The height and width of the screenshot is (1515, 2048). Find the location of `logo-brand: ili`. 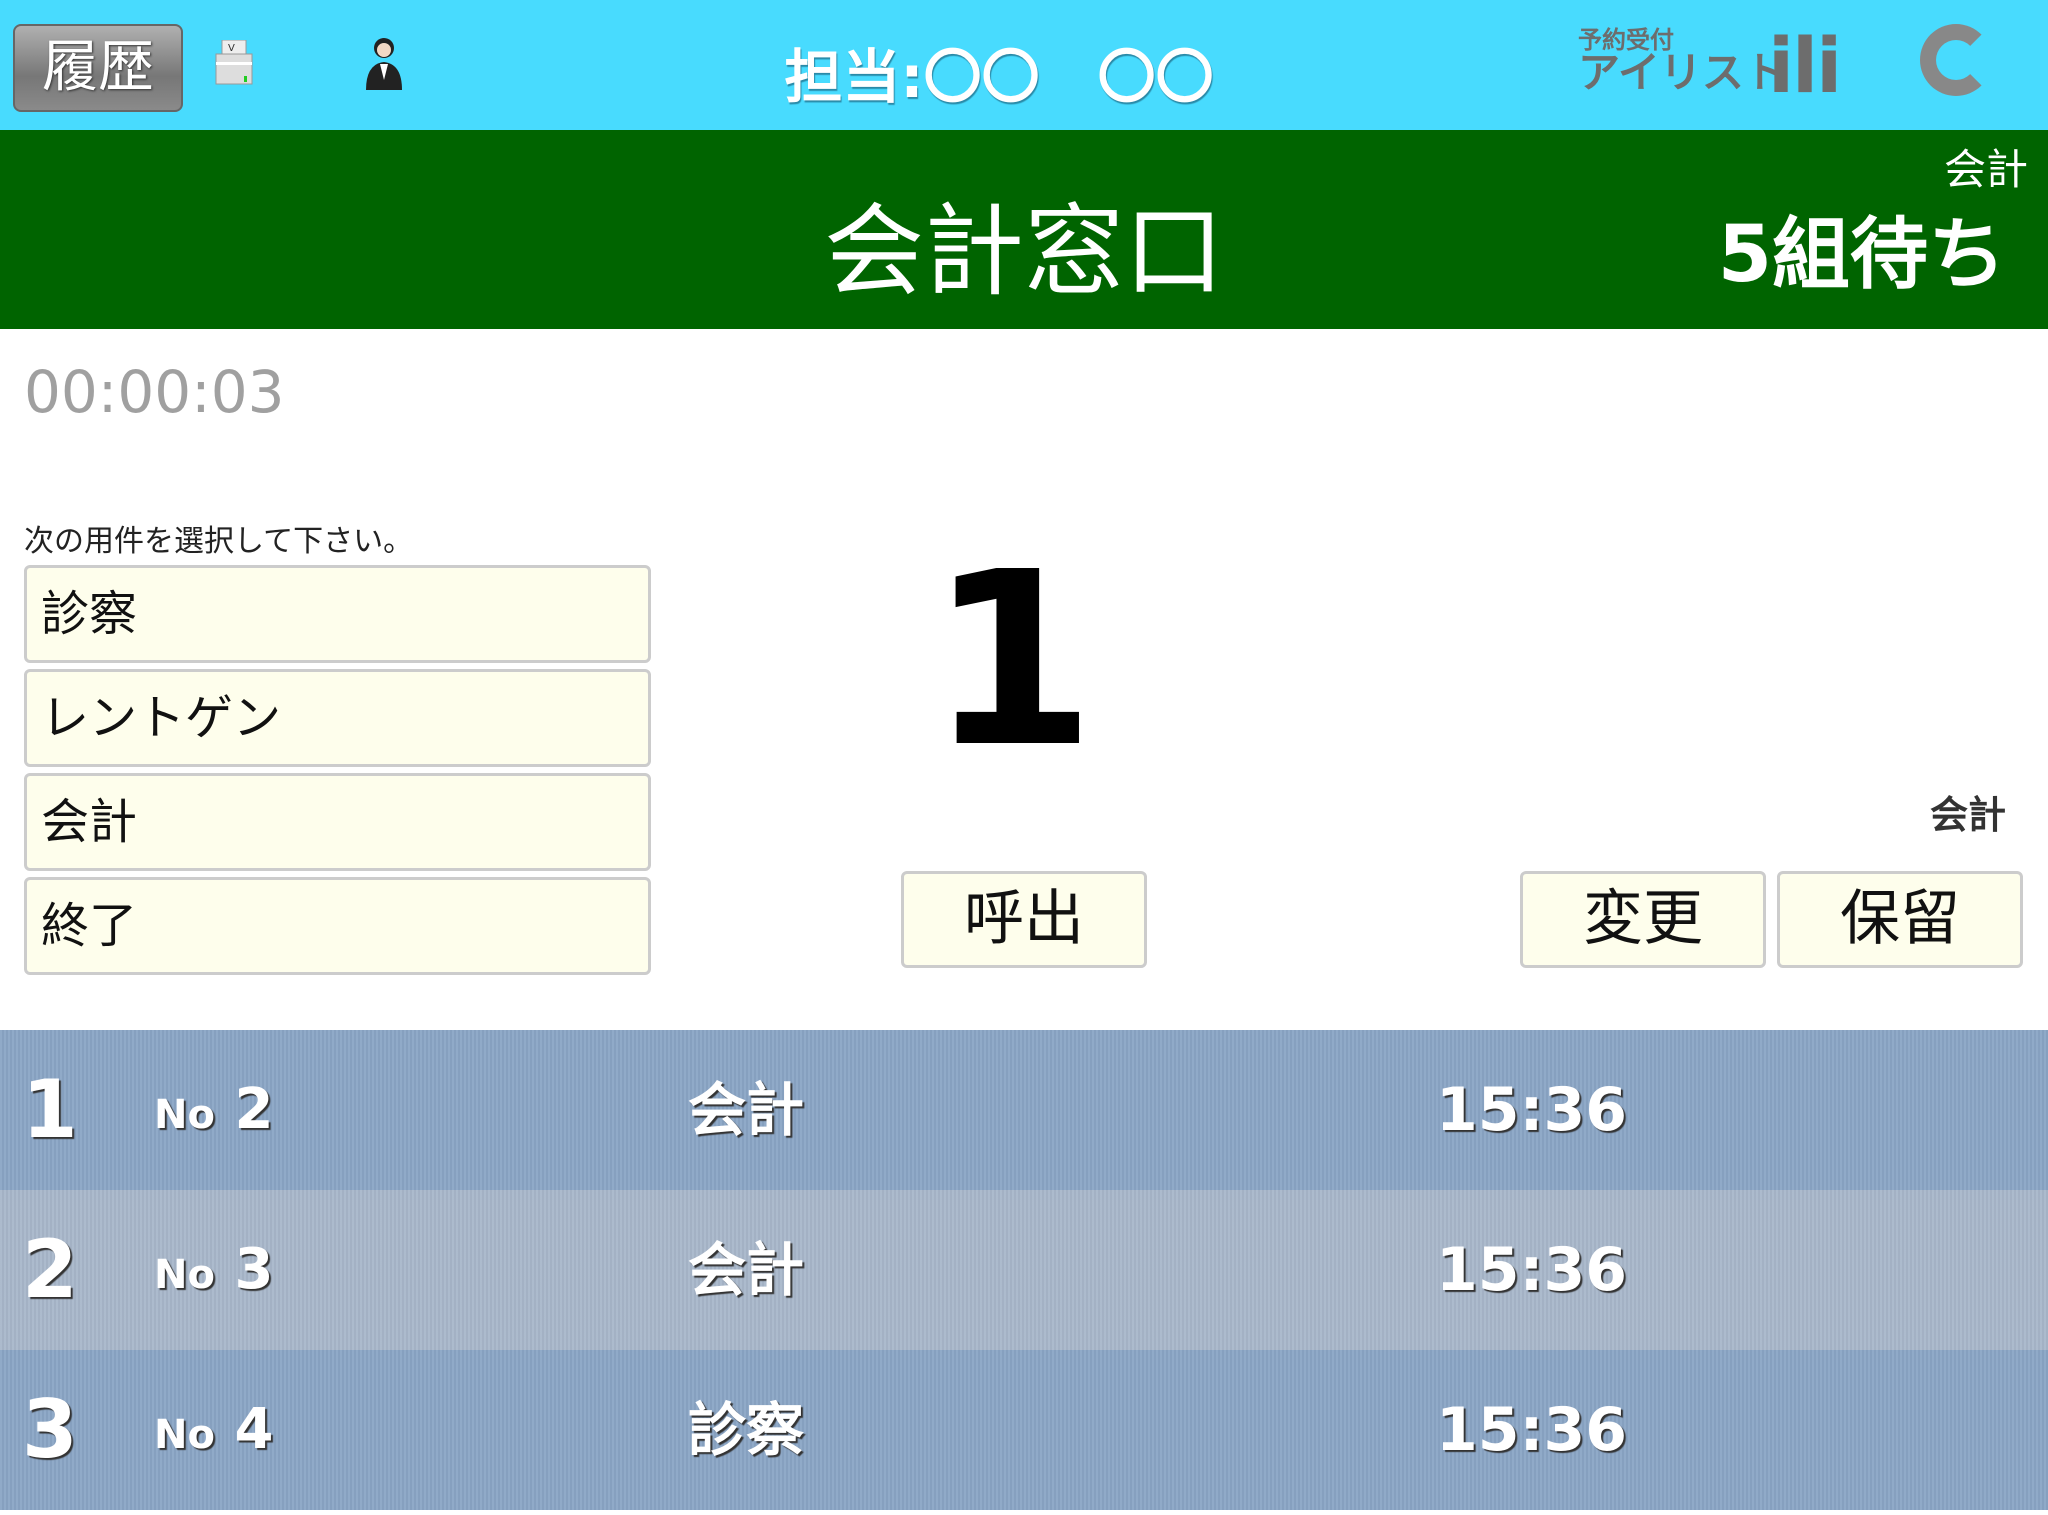

logo-brand: ili is located at coordinates (1805, 65).